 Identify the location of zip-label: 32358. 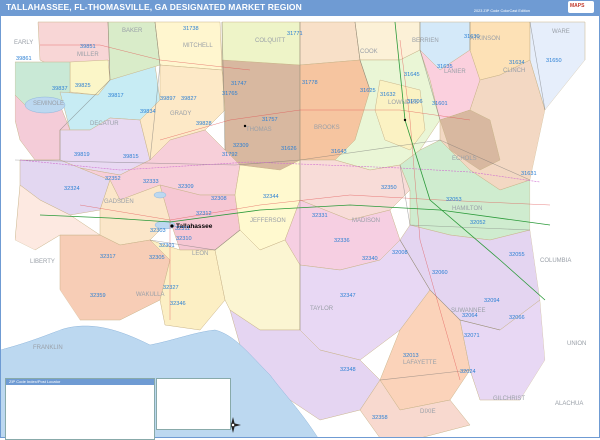
(380, 418).